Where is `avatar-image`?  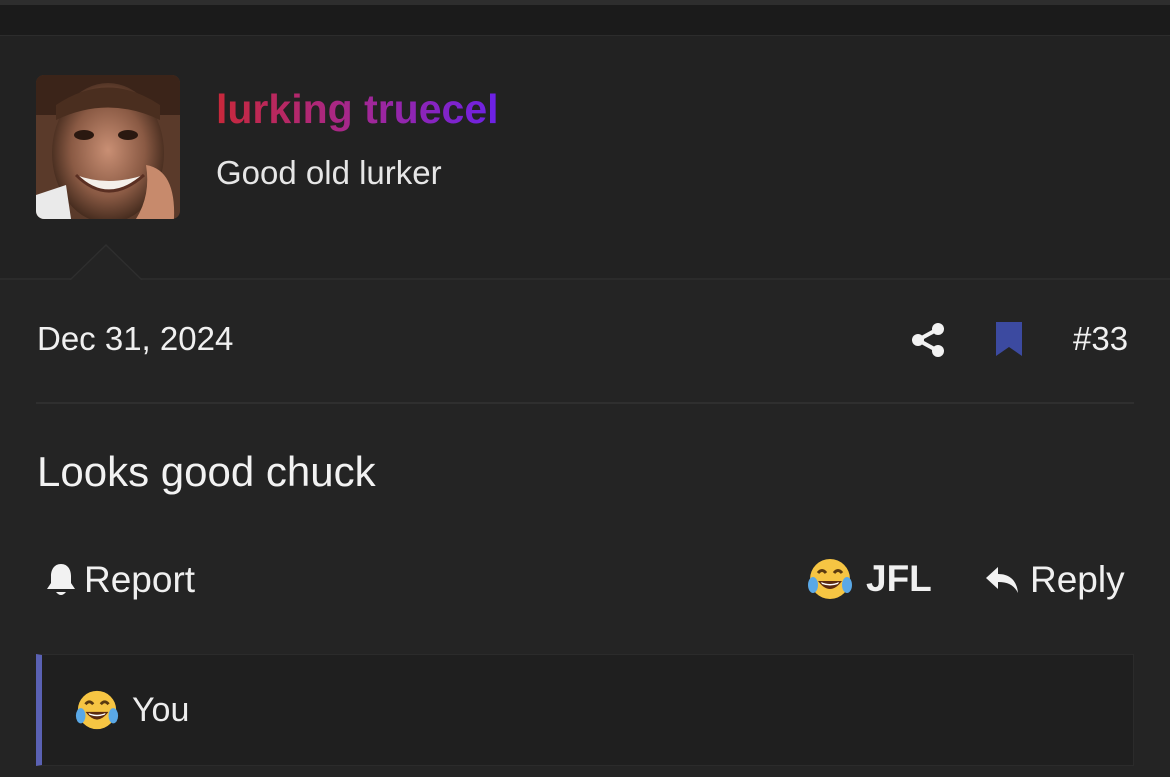 avatar-image is located at coordinates (108, 147).